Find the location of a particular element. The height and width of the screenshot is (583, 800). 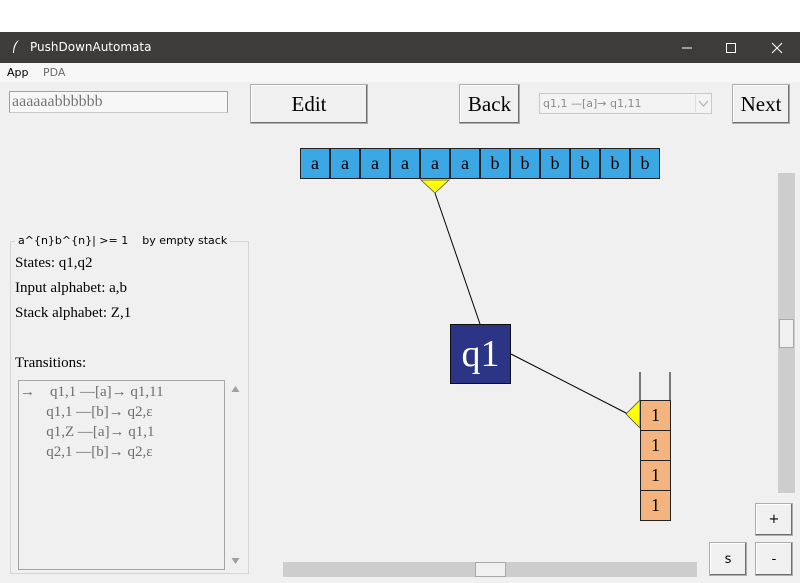

stack-head-line is located at coordinates (569, 384).